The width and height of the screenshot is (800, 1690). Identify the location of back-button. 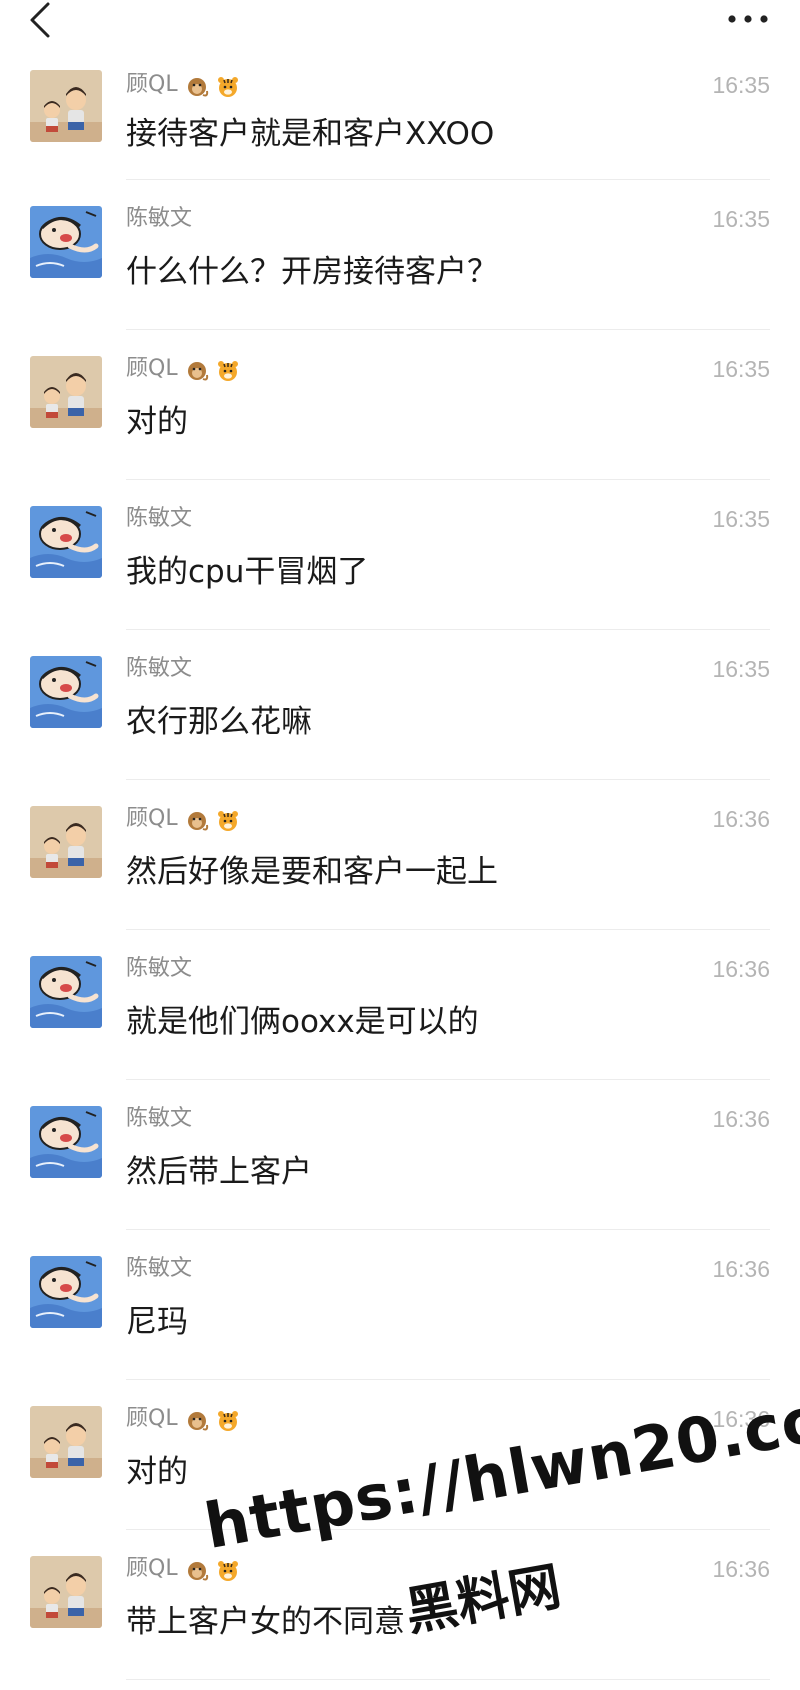
(42, 20).